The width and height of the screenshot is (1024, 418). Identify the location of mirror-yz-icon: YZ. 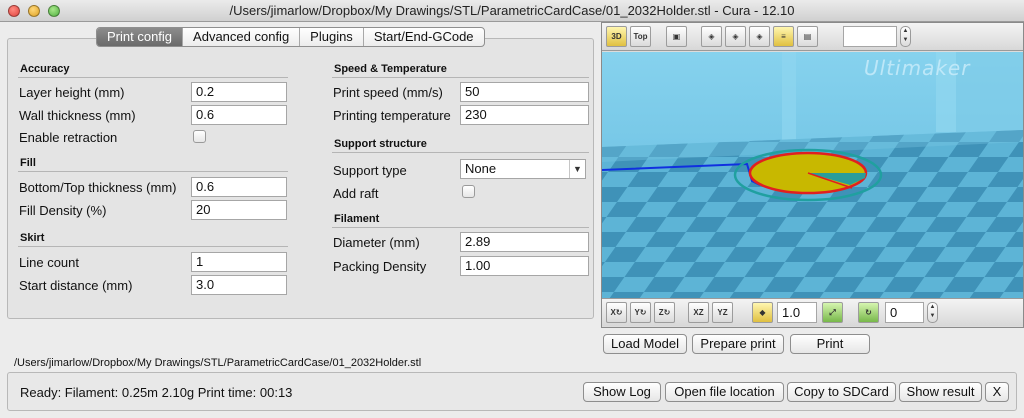
(722, 312).